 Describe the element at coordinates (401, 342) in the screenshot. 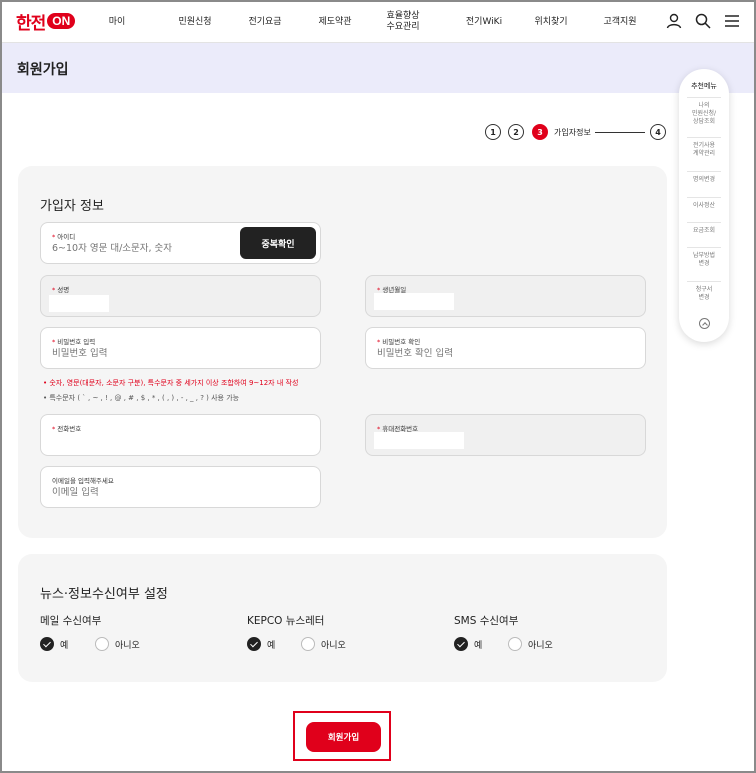

I see `password-confirm-label: 비밀번호 확인` at that location.